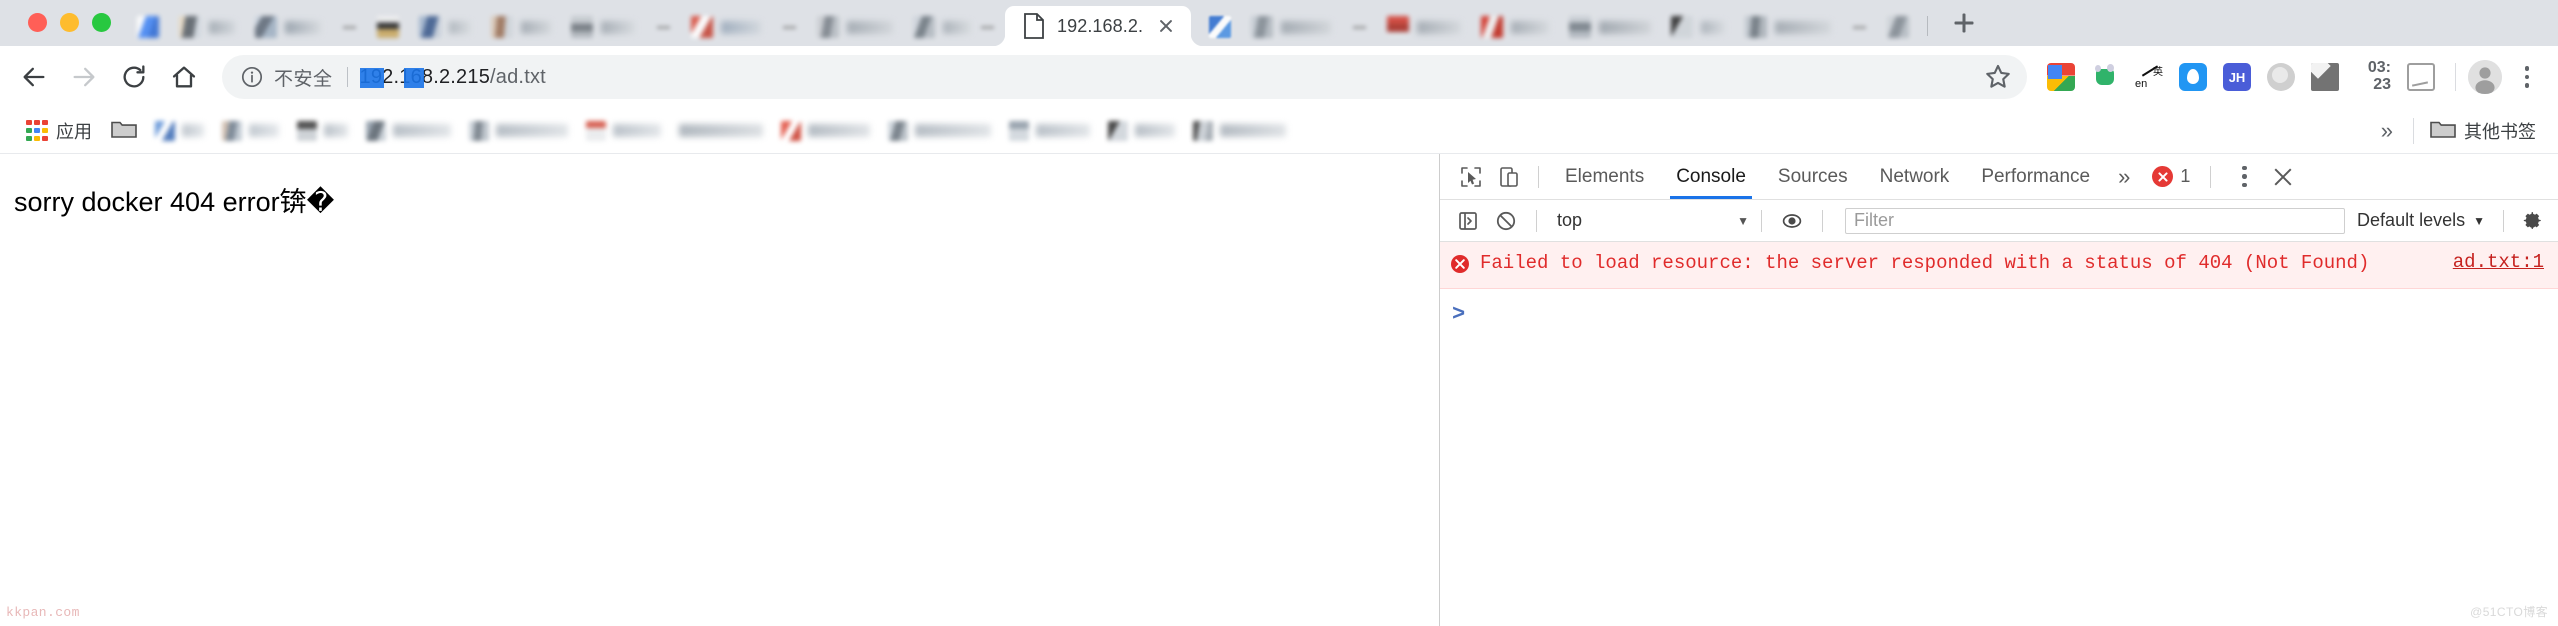  Describe the element at coordinates (2485, 77) in the screenshot. I see `avatar` at that location.